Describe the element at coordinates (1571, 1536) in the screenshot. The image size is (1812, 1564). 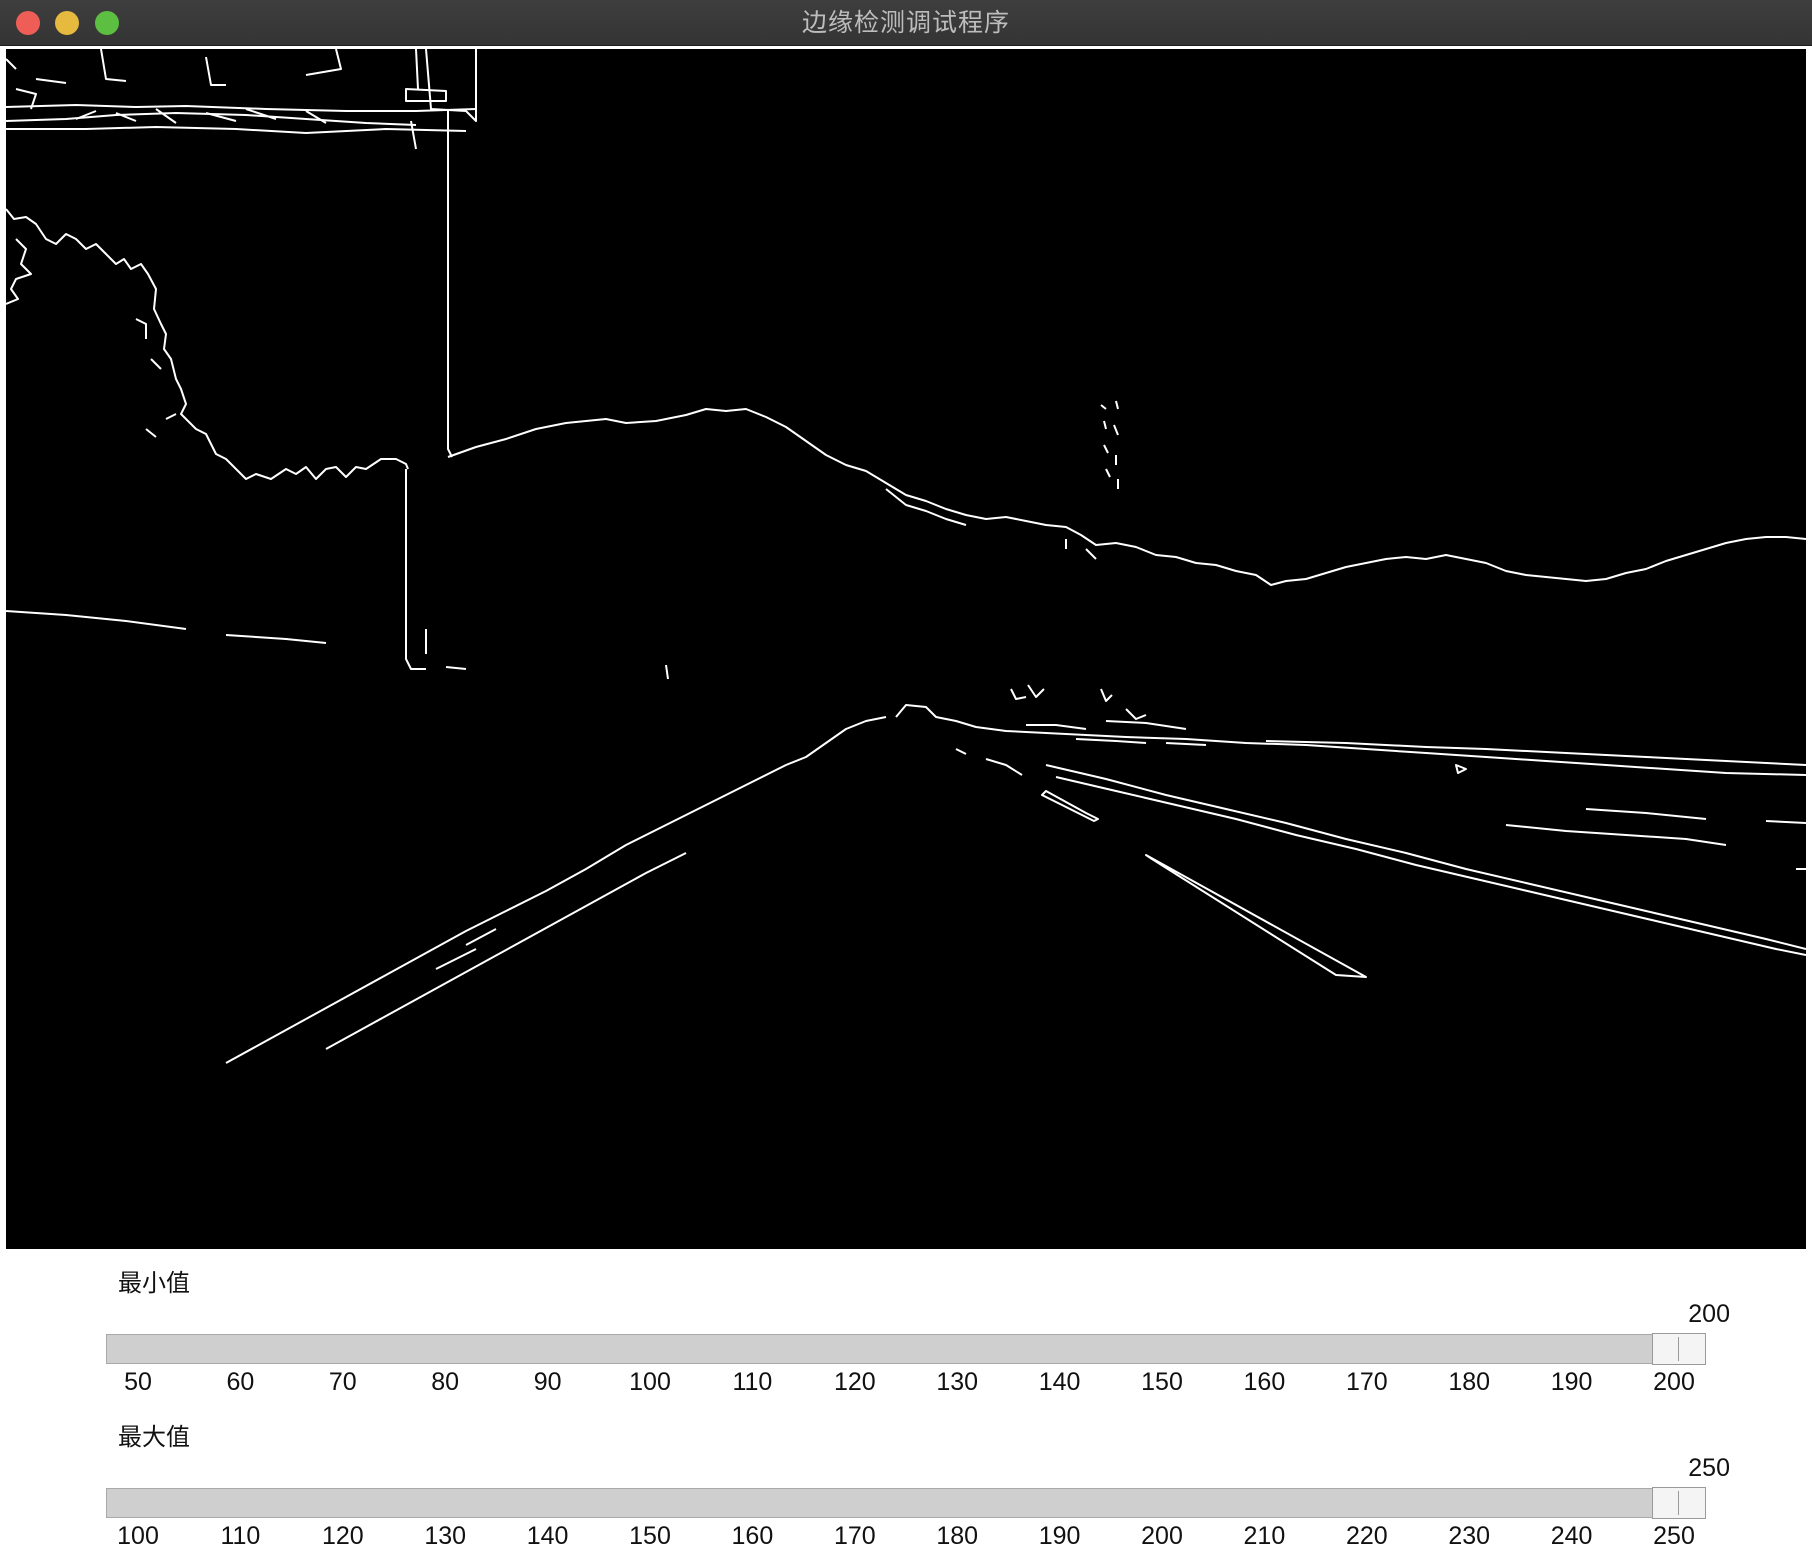
I see `tick-label: 240` at that location.